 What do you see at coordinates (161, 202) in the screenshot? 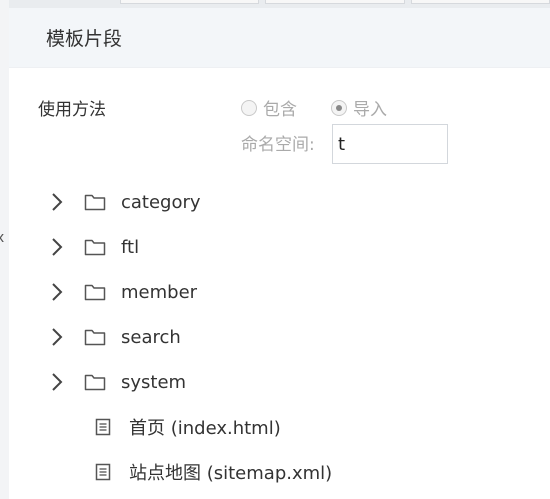
I see `tree-folder-label: category` at bounding box center [161, 202].